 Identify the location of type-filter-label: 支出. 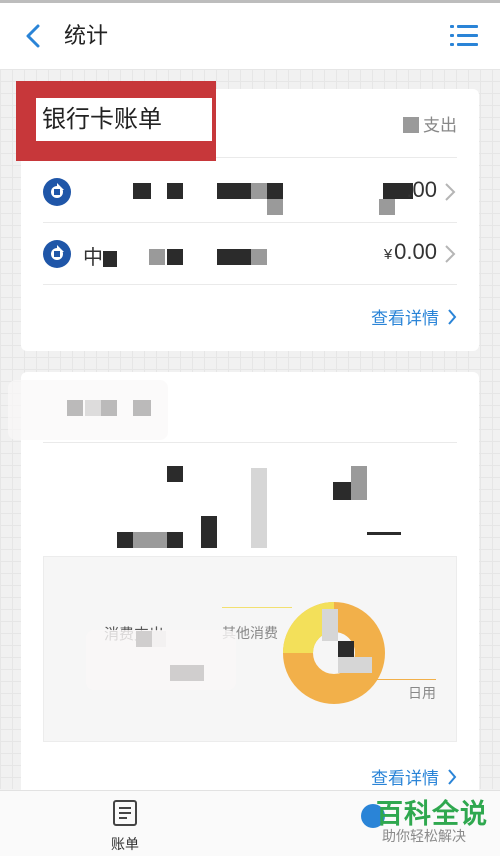
(440, 125).